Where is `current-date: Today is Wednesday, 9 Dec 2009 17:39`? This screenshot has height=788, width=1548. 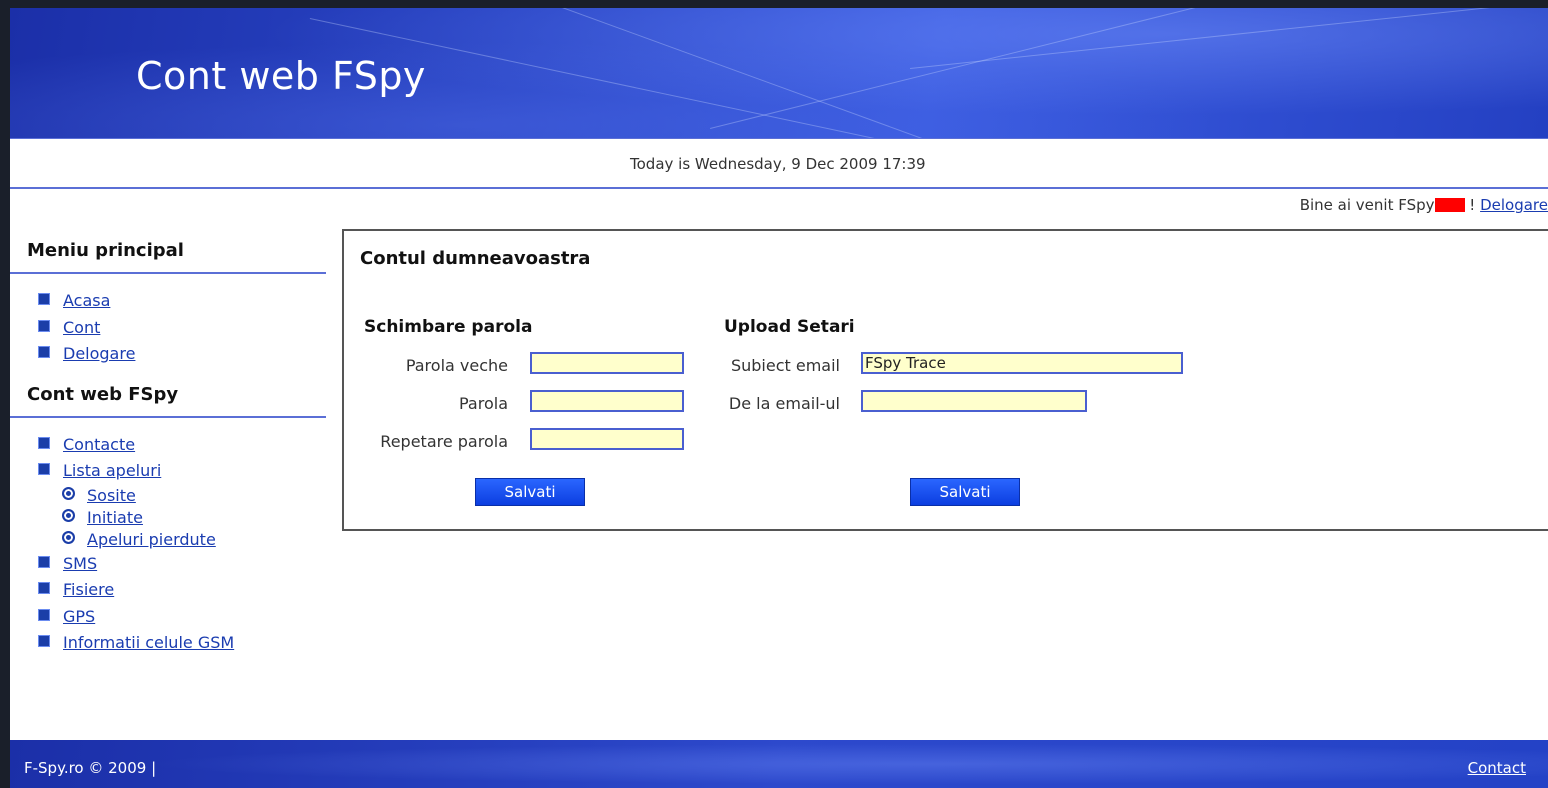
current-date: Today is Wednesday, 9 Dec 2009 17:39 is located at coordinates (778, 164).